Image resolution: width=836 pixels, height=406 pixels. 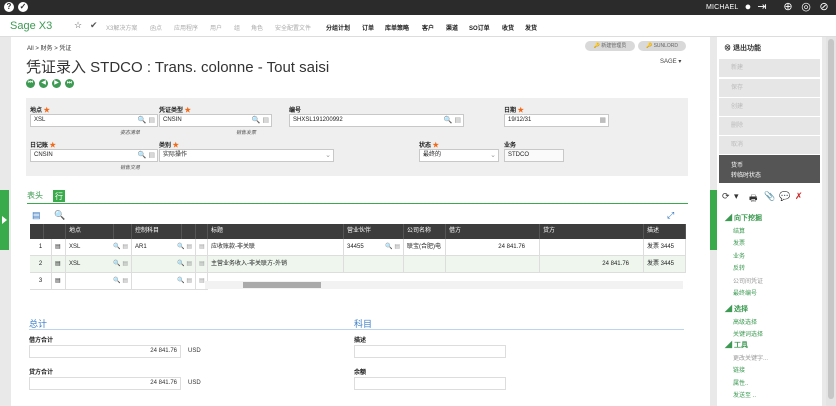 What do you see at coordinates (99, 247) in the screenshot?
I see `site-cell: XSL 🔍 ▤` at bounding box center [99, 247].